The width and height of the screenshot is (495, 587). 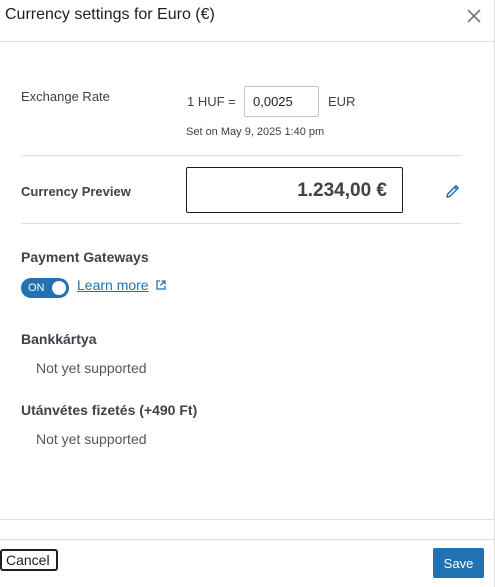 What do you see at coordinates (211, 101) in the screenshot?
I see `exchange-rate-prefix: 1 HUF =` at bounding box center [211, 101].